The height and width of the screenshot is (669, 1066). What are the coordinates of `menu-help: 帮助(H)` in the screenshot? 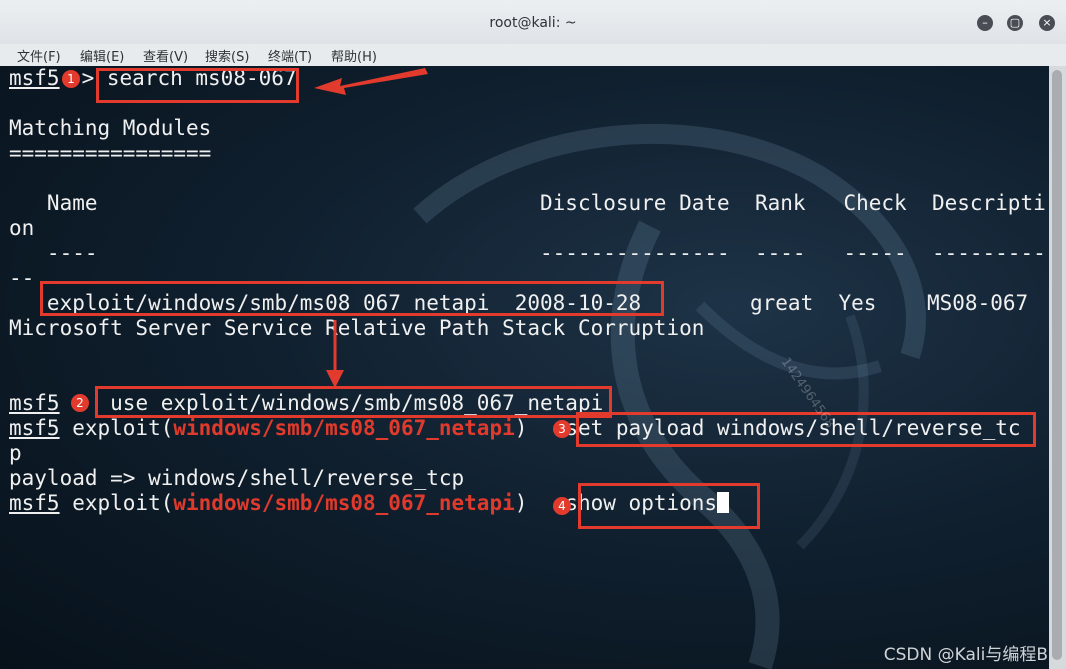 It's located at (354, 55).